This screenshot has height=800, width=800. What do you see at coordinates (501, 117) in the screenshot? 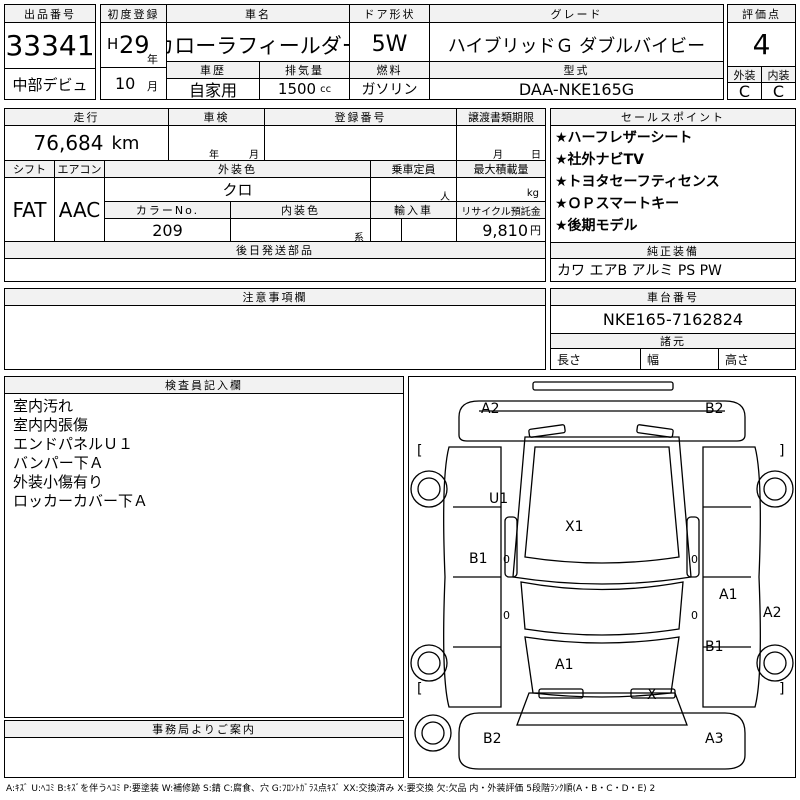
I see `transfer-label: 譲渡書類期限` at bounding box center [501, 117].